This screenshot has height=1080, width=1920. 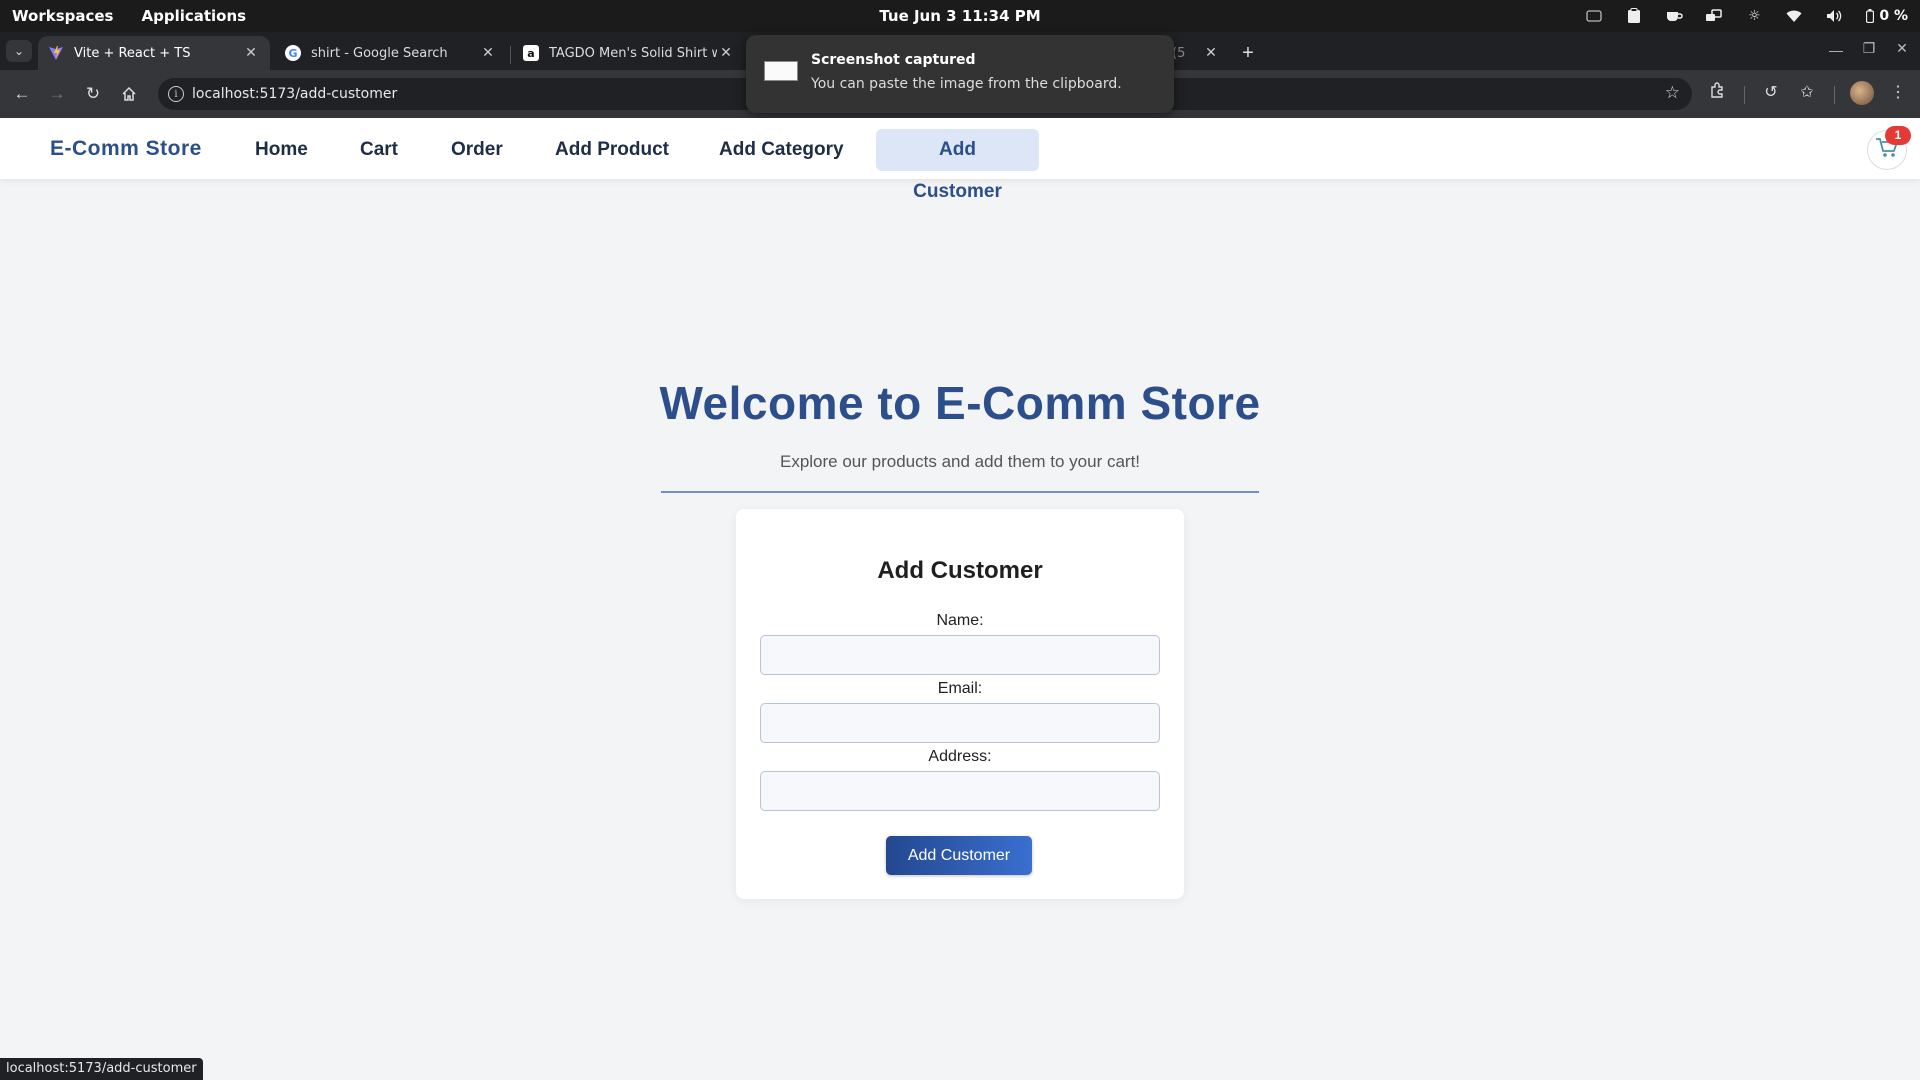 I want to click on network-sync-icon, so click(x=1714, y=16).